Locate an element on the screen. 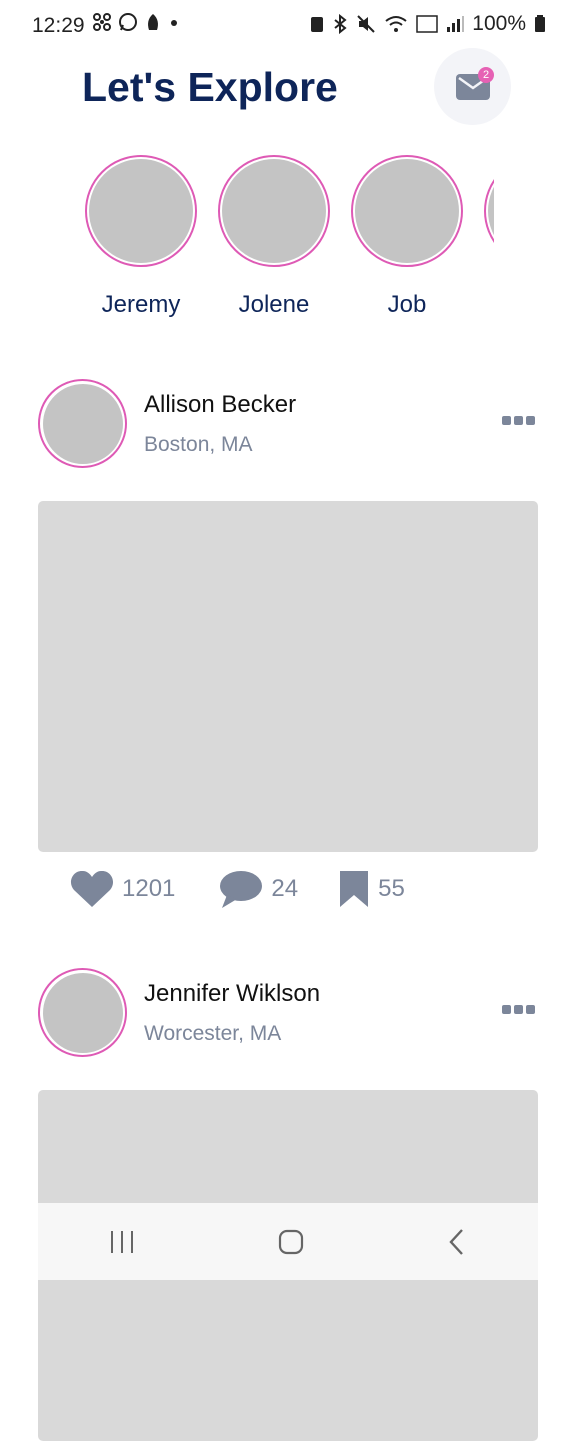 The width and height of the screenshot is (576, 1441). inbox-badge: 2 is located at coordinates (486, 75).